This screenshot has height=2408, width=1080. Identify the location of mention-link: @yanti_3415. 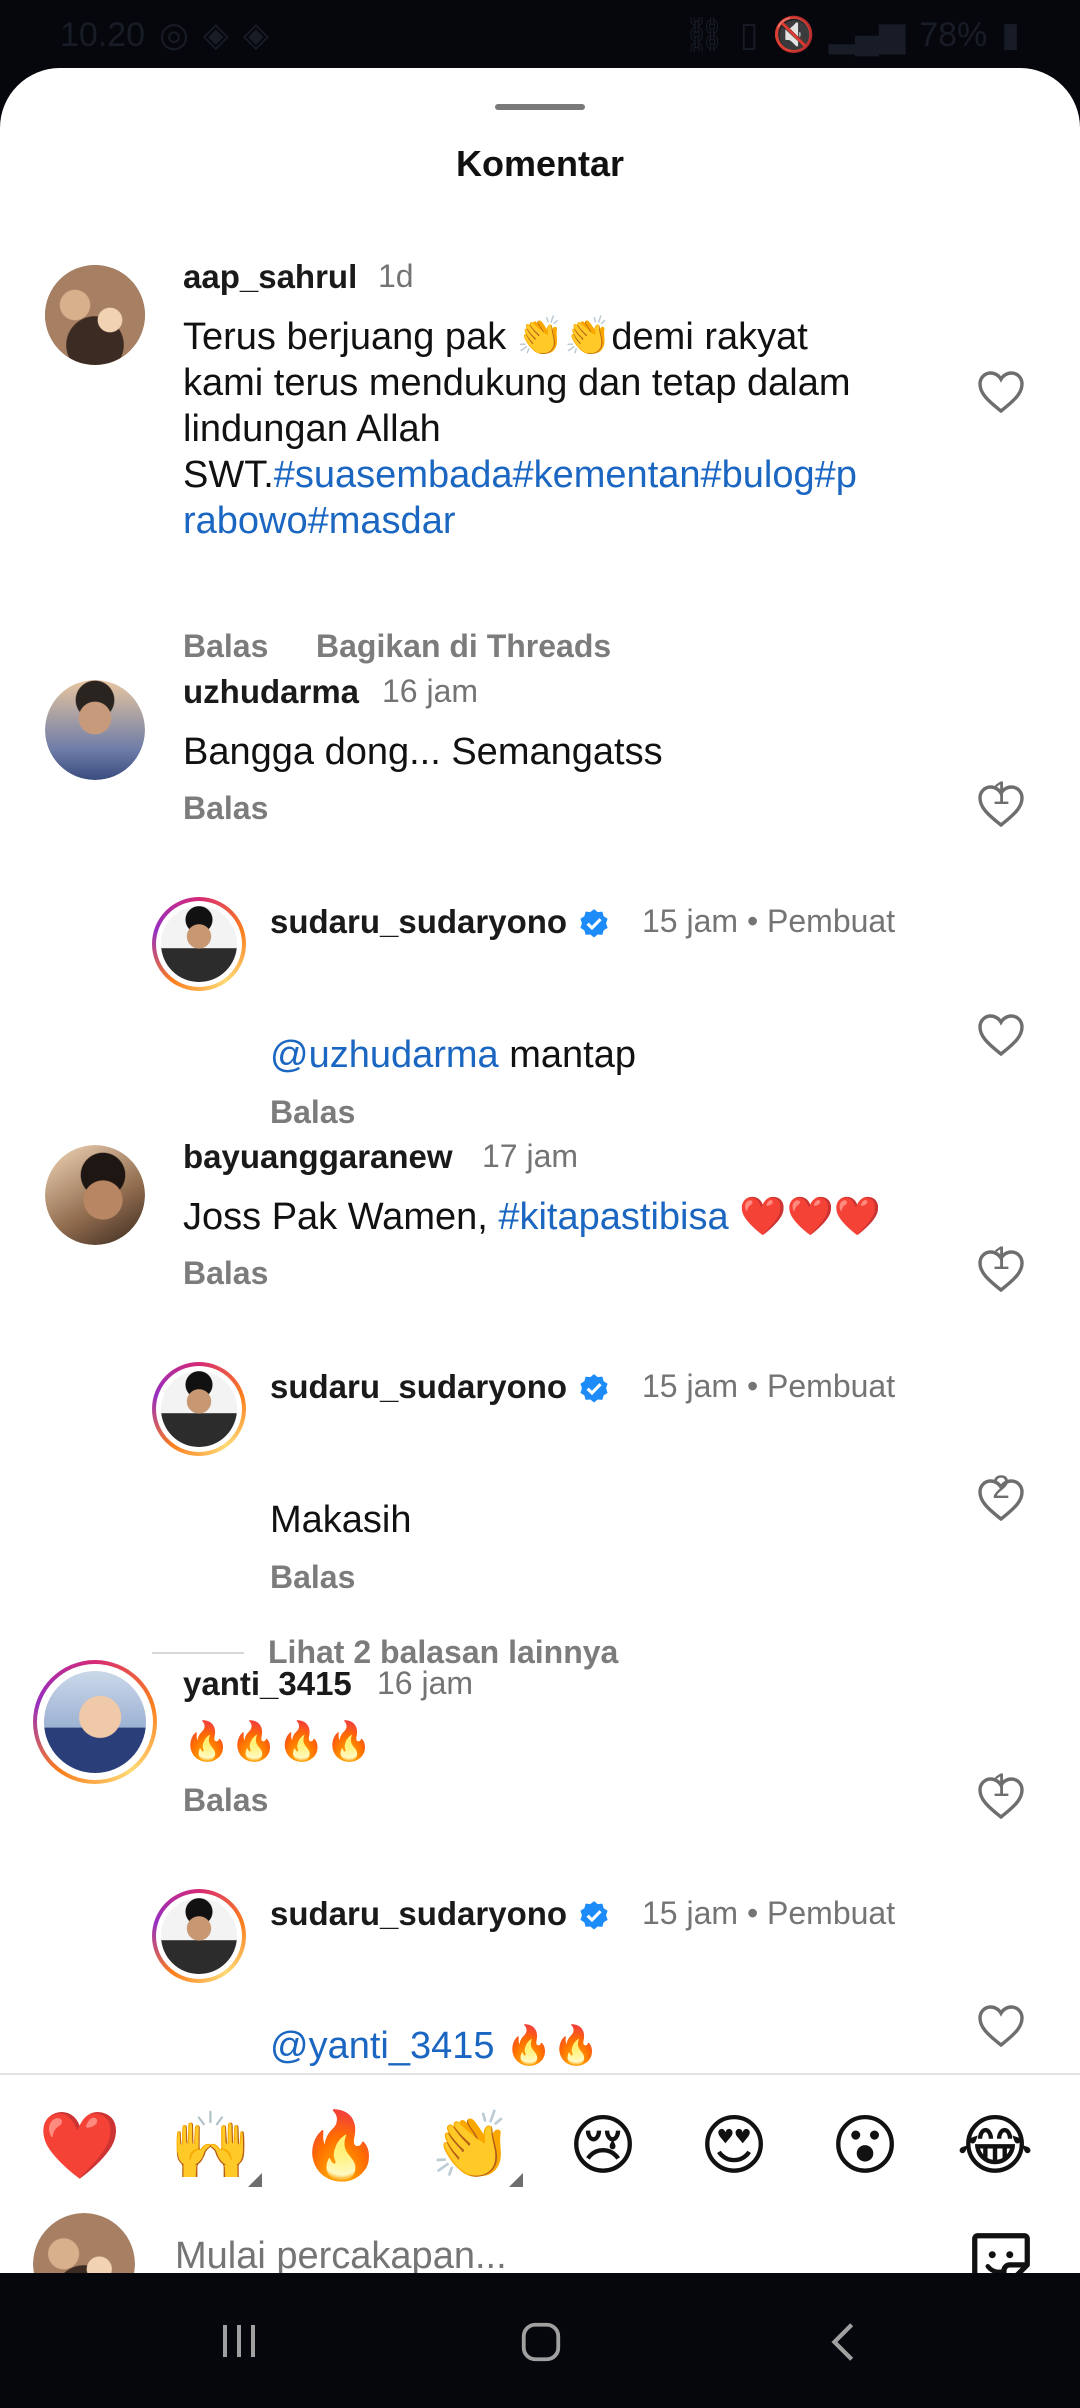
(382, 2046).